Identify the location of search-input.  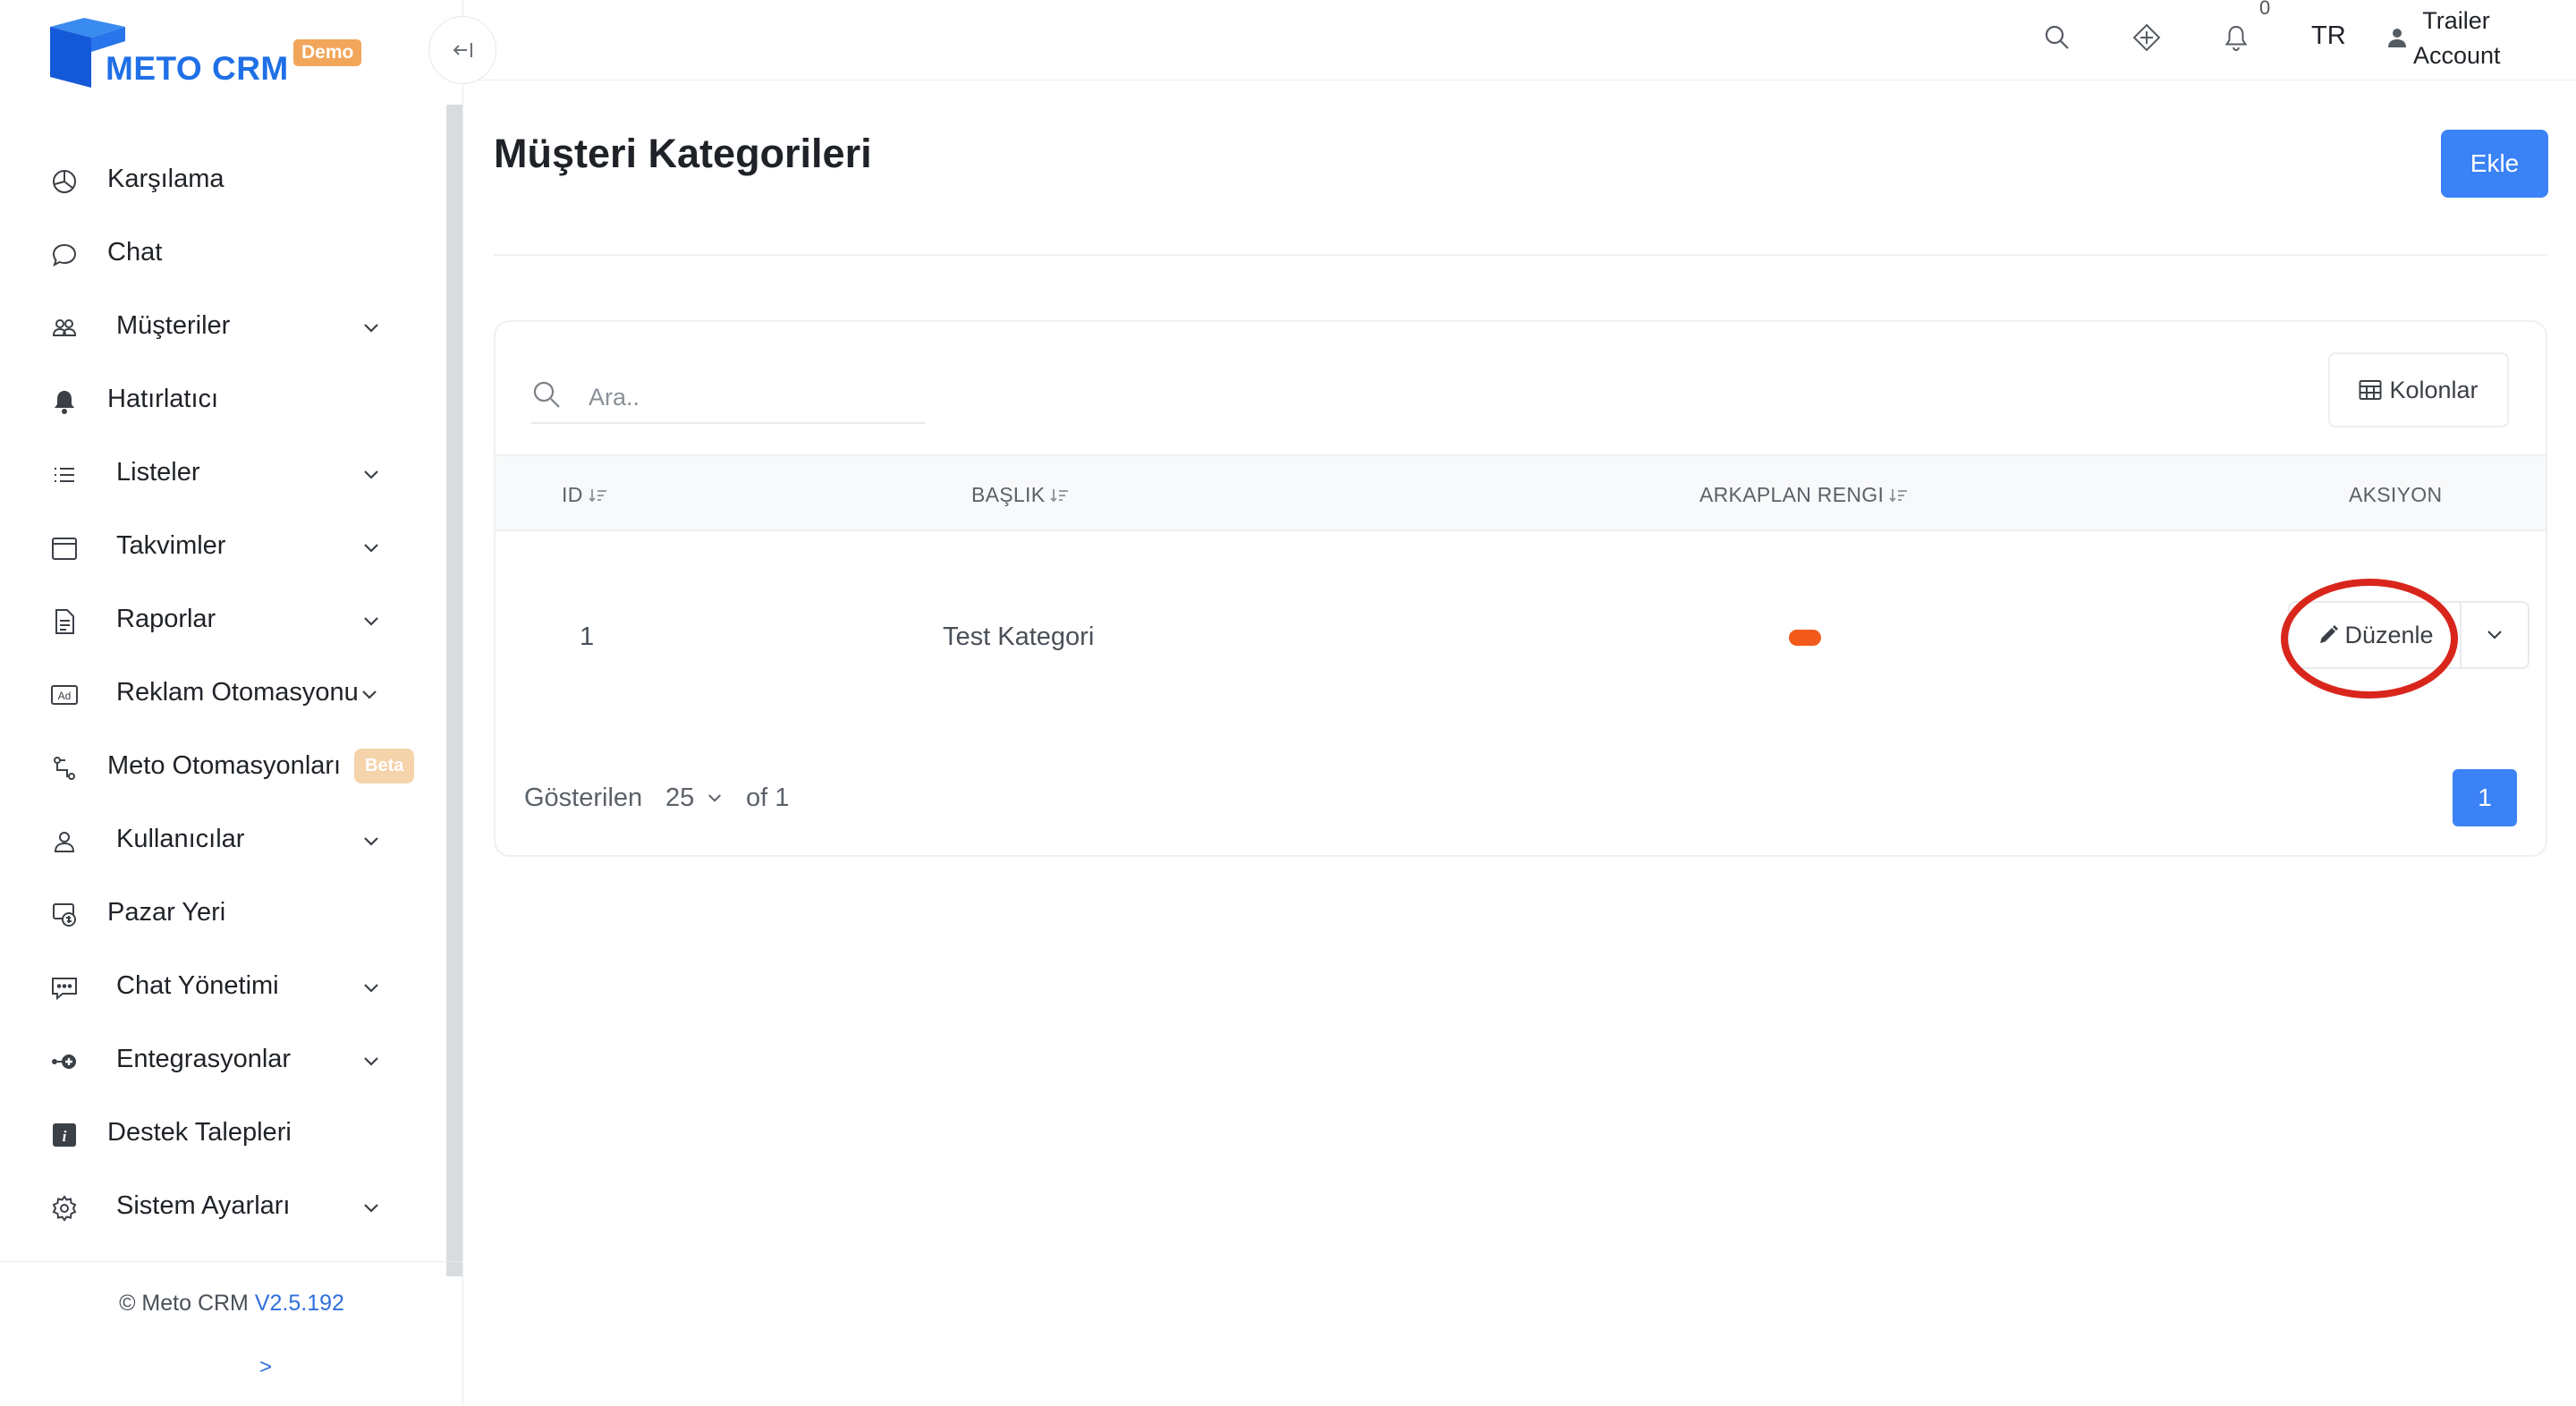
(750, 397).